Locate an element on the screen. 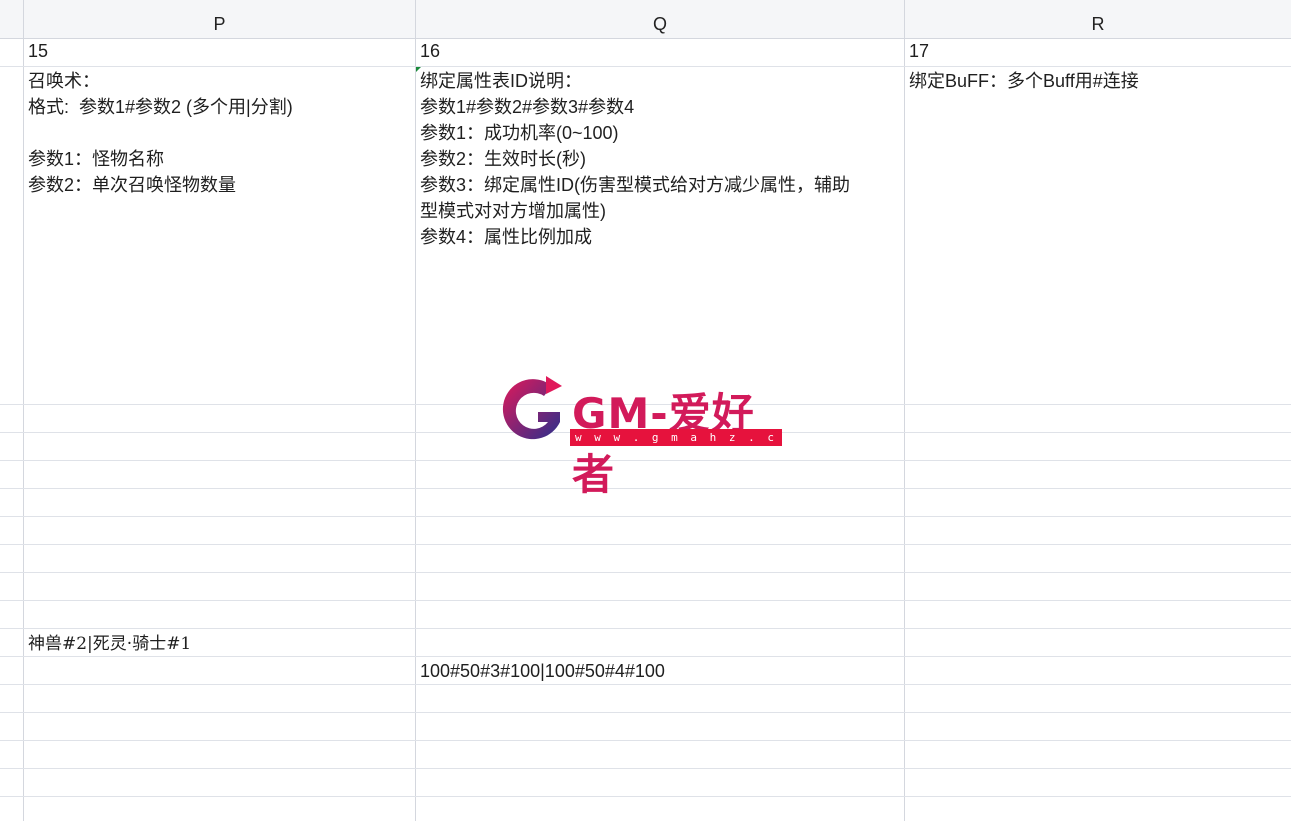  cell-r-description: 绑定BuFF：多个Buff用#连接 is located at coordinates (1099, 81).